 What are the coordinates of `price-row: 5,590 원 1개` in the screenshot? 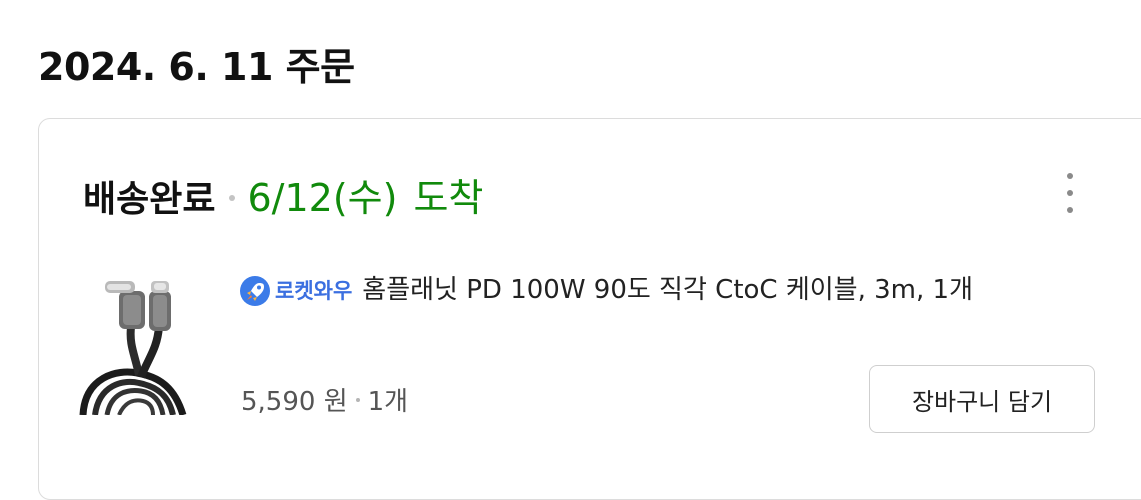 It's located at (324, 399).